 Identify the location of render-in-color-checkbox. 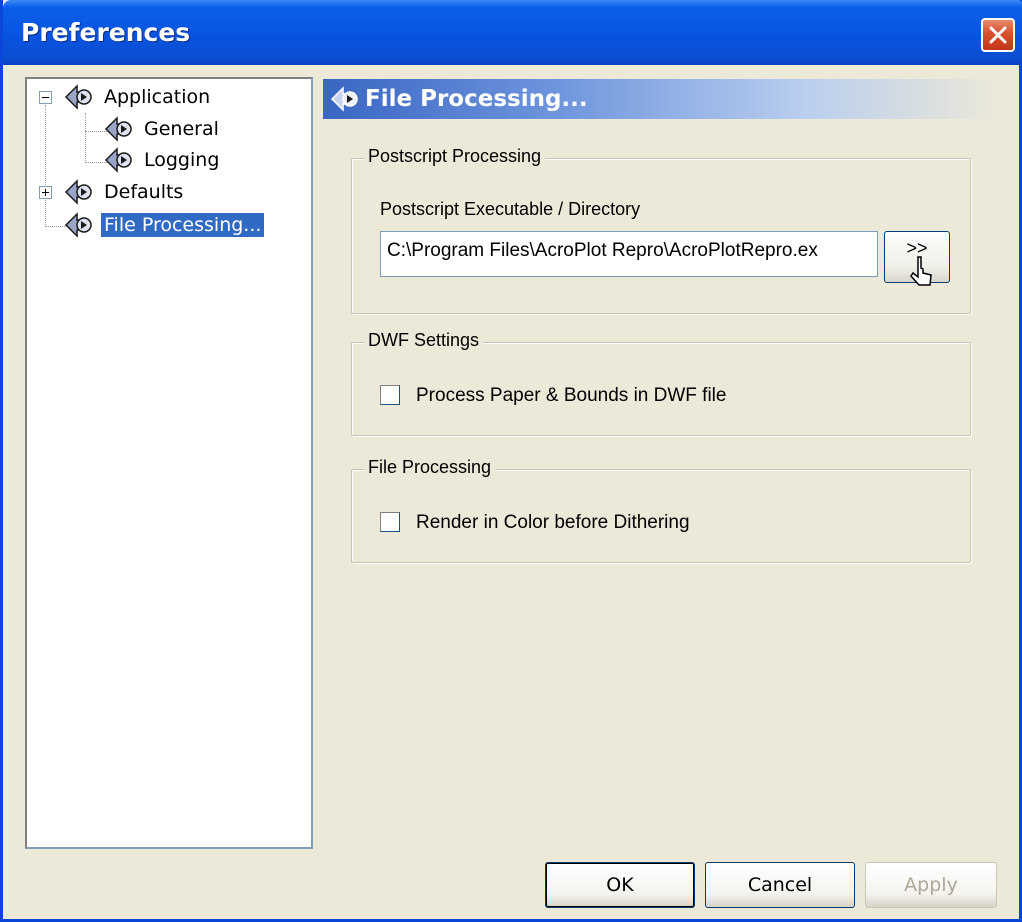
(390, 522).